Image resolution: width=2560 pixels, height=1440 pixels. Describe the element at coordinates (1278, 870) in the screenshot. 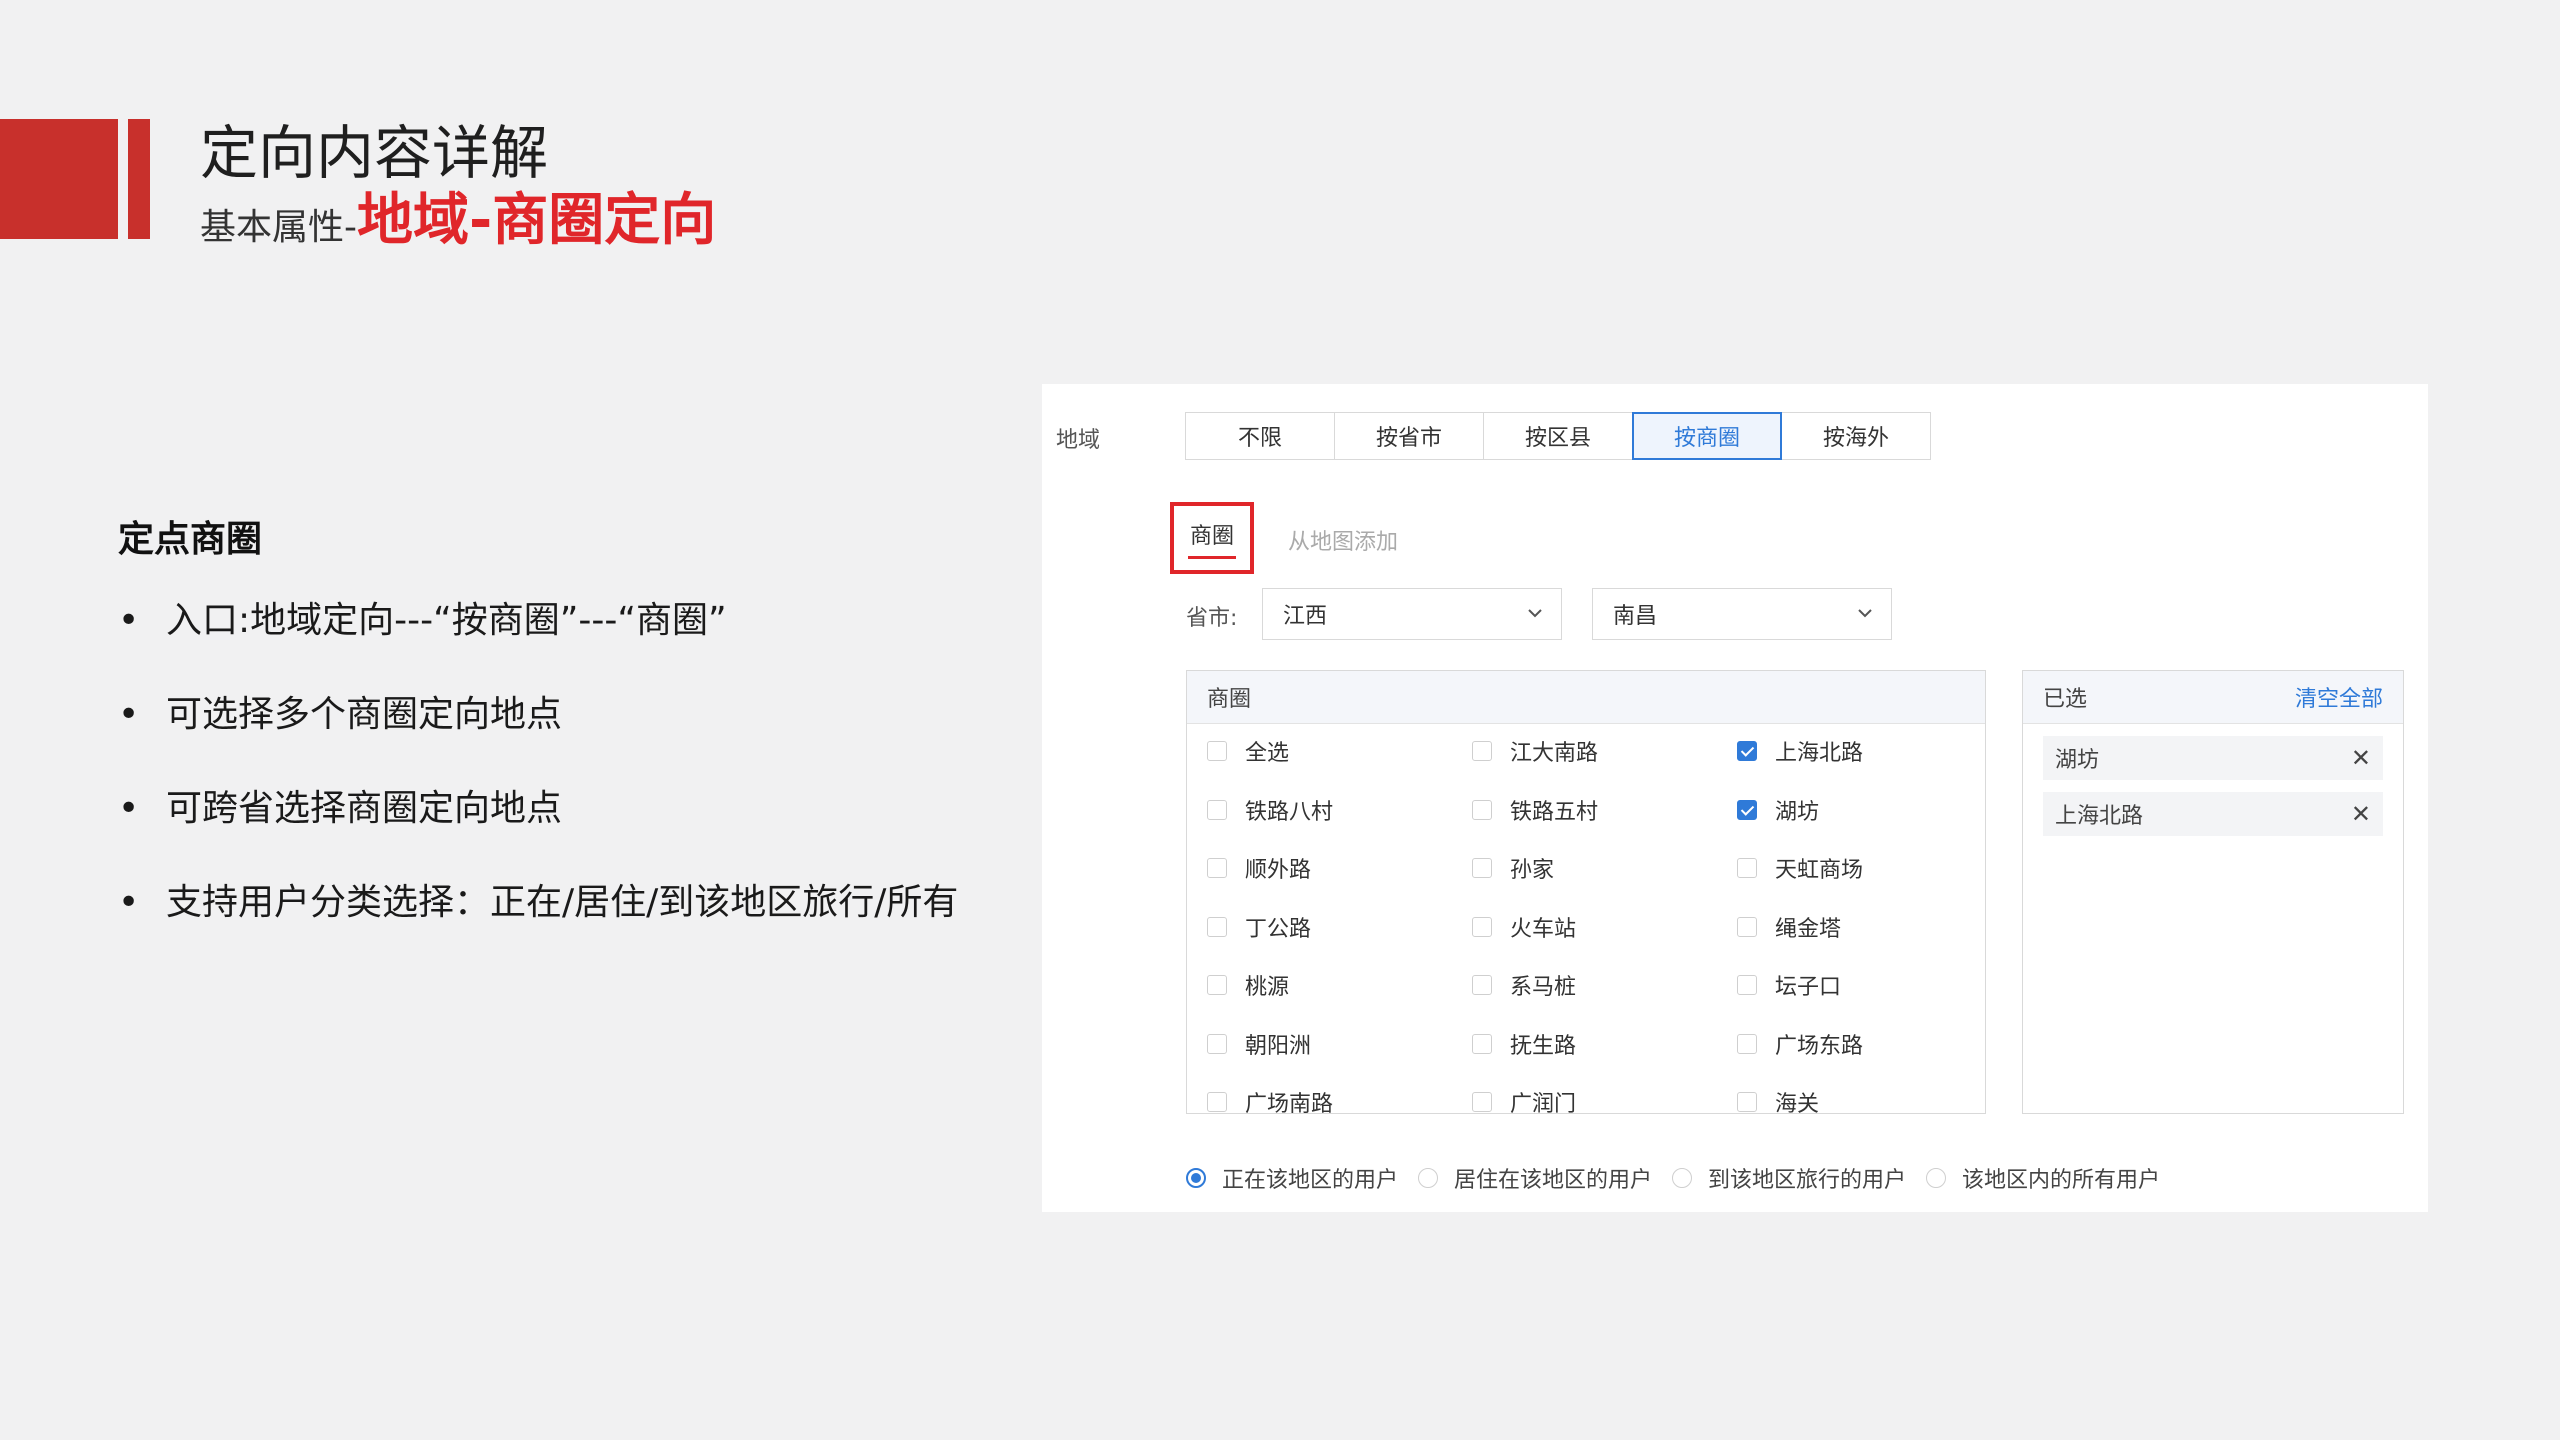

I see `business-circle-label: 顺外路` at that location.